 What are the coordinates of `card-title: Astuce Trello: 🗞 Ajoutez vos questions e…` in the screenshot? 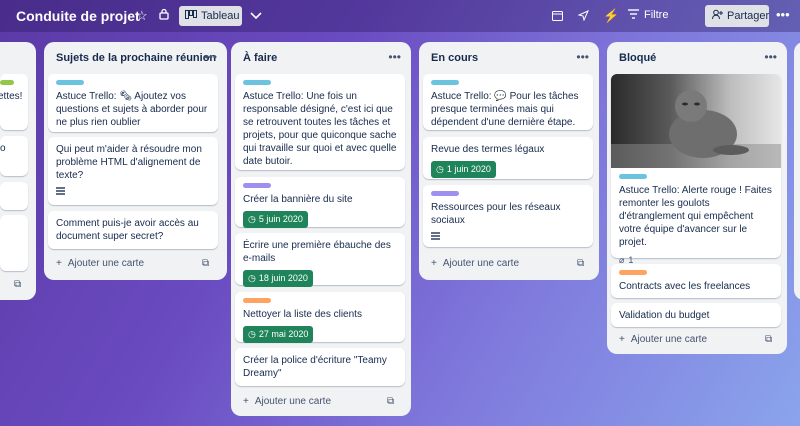 It's located at (132, 109).